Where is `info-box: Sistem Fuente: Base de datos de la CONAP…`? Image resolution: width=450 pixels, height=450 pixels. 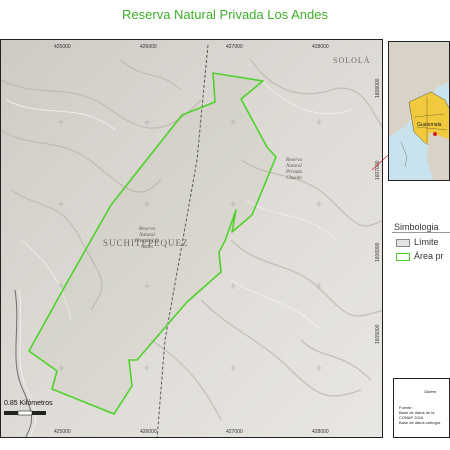 info-box: Sistem Fuente: Base de datos de la CONAP… is located at coordinates (421, 408).